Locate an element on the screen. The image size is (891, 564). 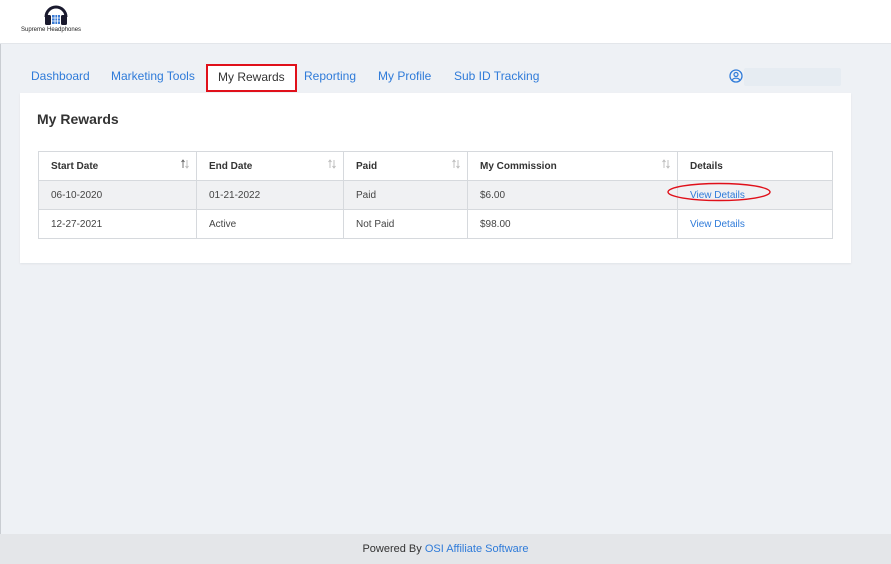
view-details-highlight: View Details is located at coordinates (719, 191).